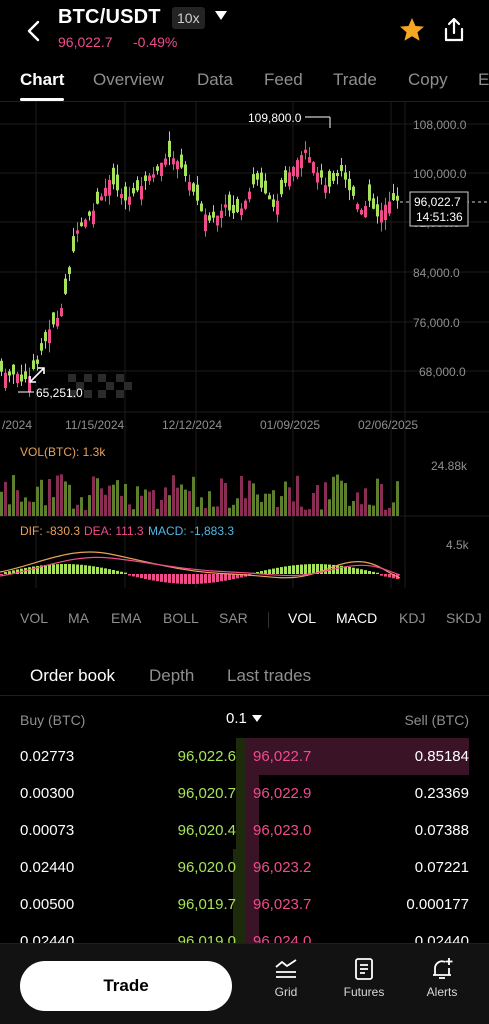 This screenshot has width=489, height=1024. What do you see at coordinates (34, 31) in the screenshot?
I see `back-arrow-icon` at bounding box center [34, 31].